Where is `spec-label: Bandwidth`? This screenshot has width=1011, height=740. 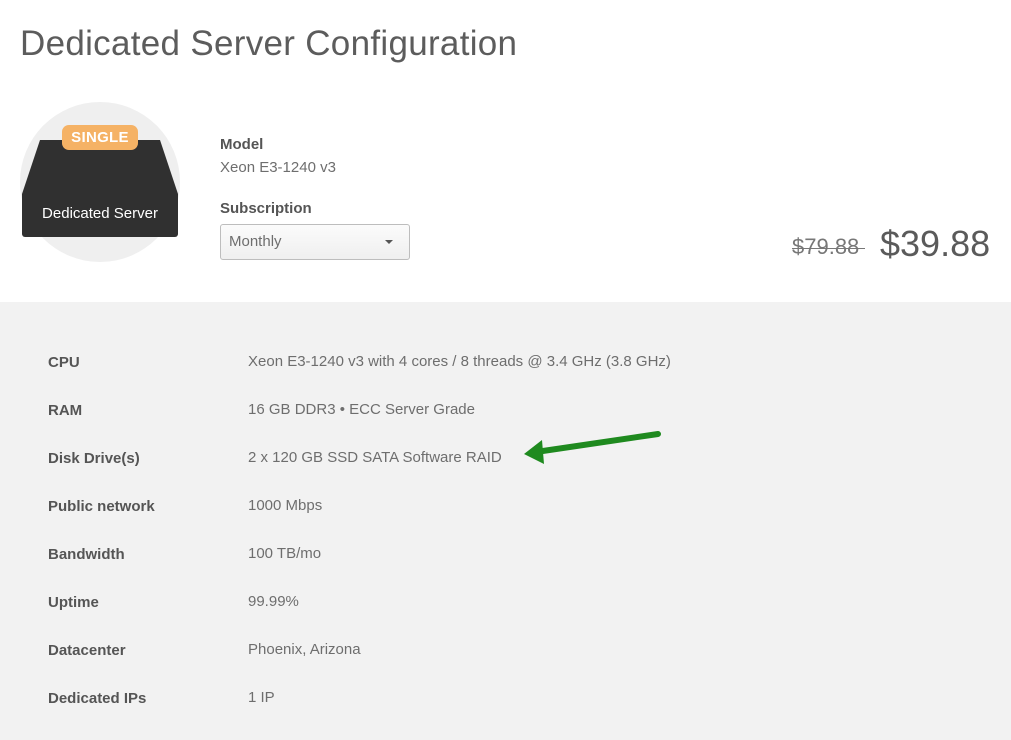
spec-label: Bandwidth is located at coordinates (86, 554).